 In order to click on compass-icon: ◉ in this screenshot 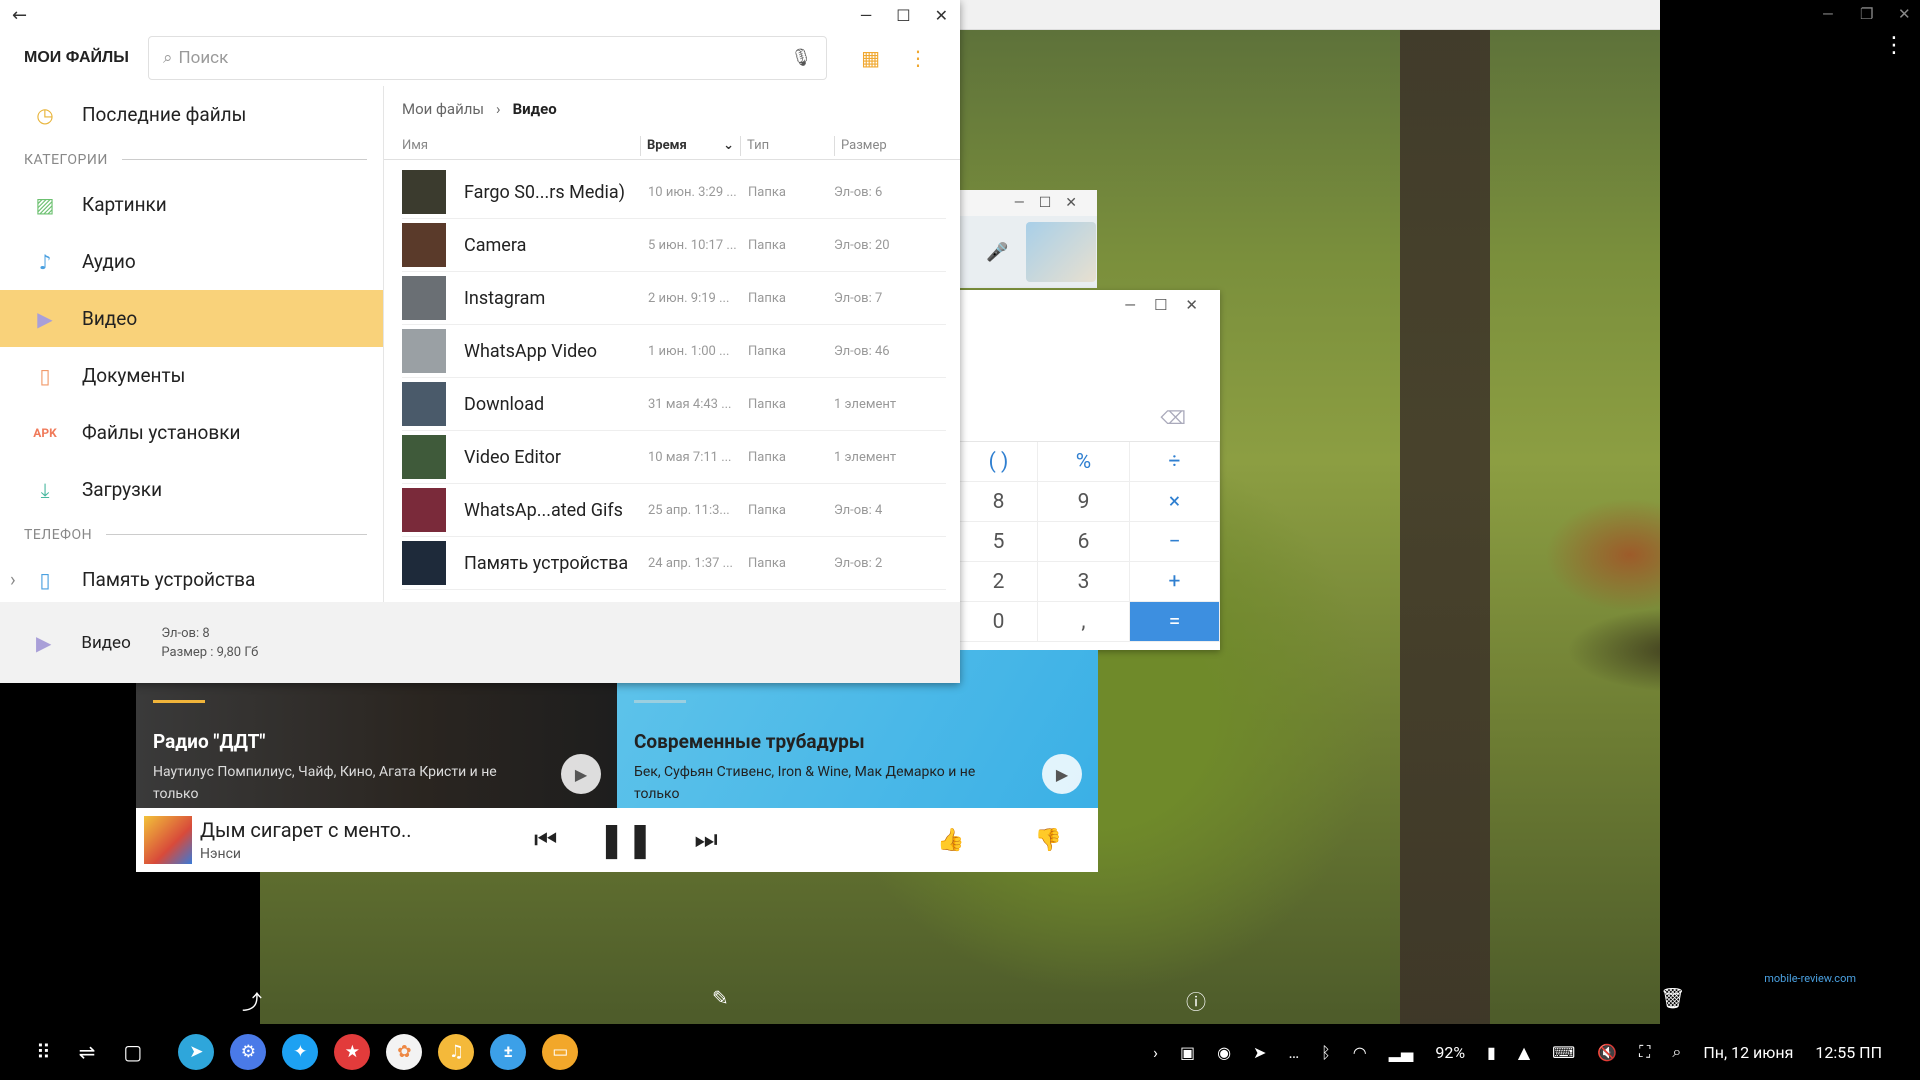, I will do `click(1224, 1052)`.